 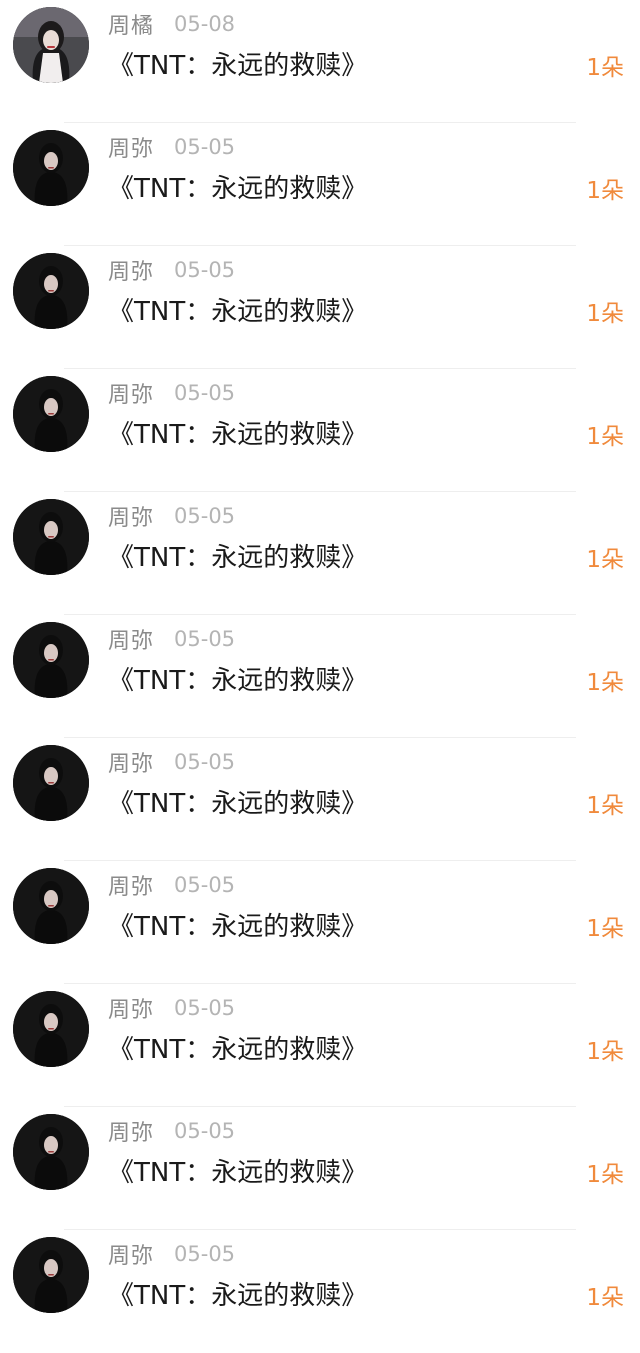 I want to click on user-name: 周橘, so click(x=131, y=24).